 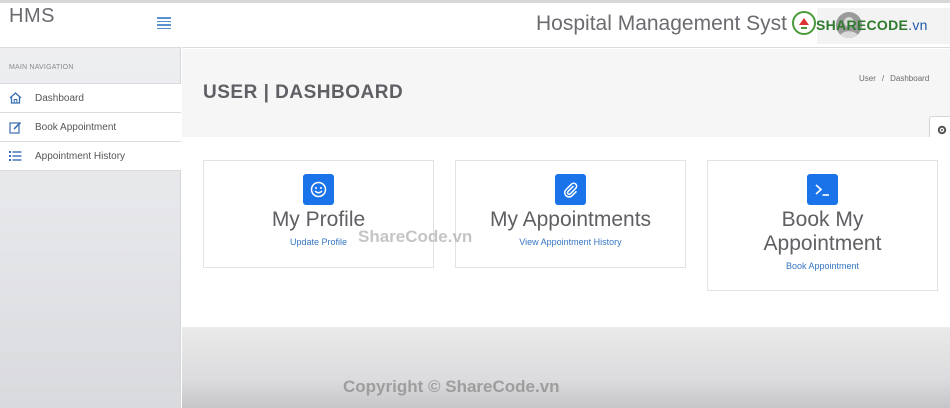 I want to click on breadcrumb-dashboard: Dashboard, so click(x=910, y=78).